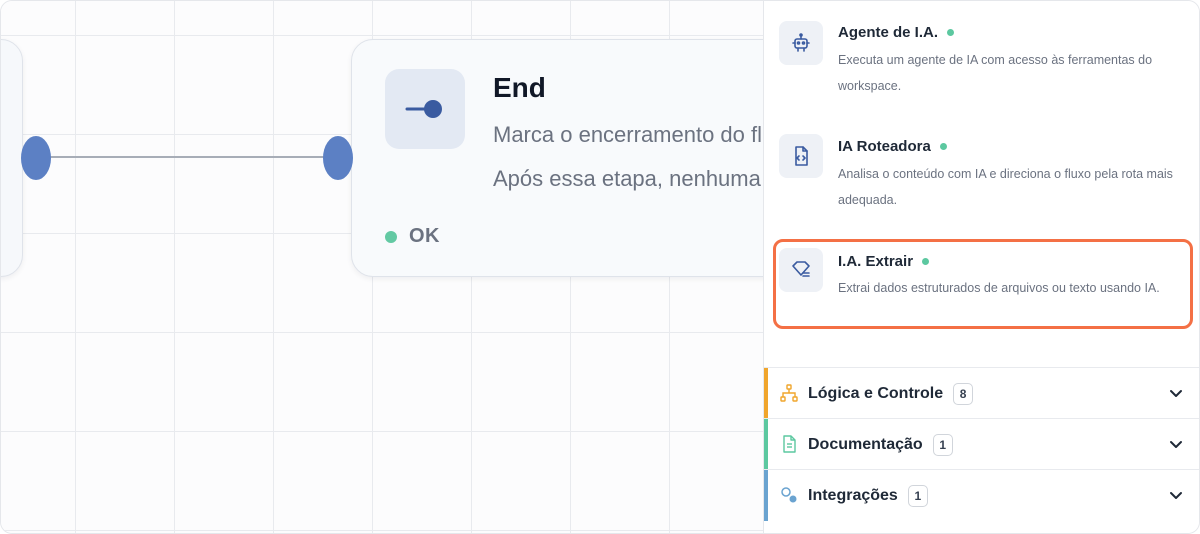 This screenshot has height=534, width=1200. What do you see at coordinates (801, 43) in the screenshot?
I see `robot-icon` at bounding box center [801, 43].